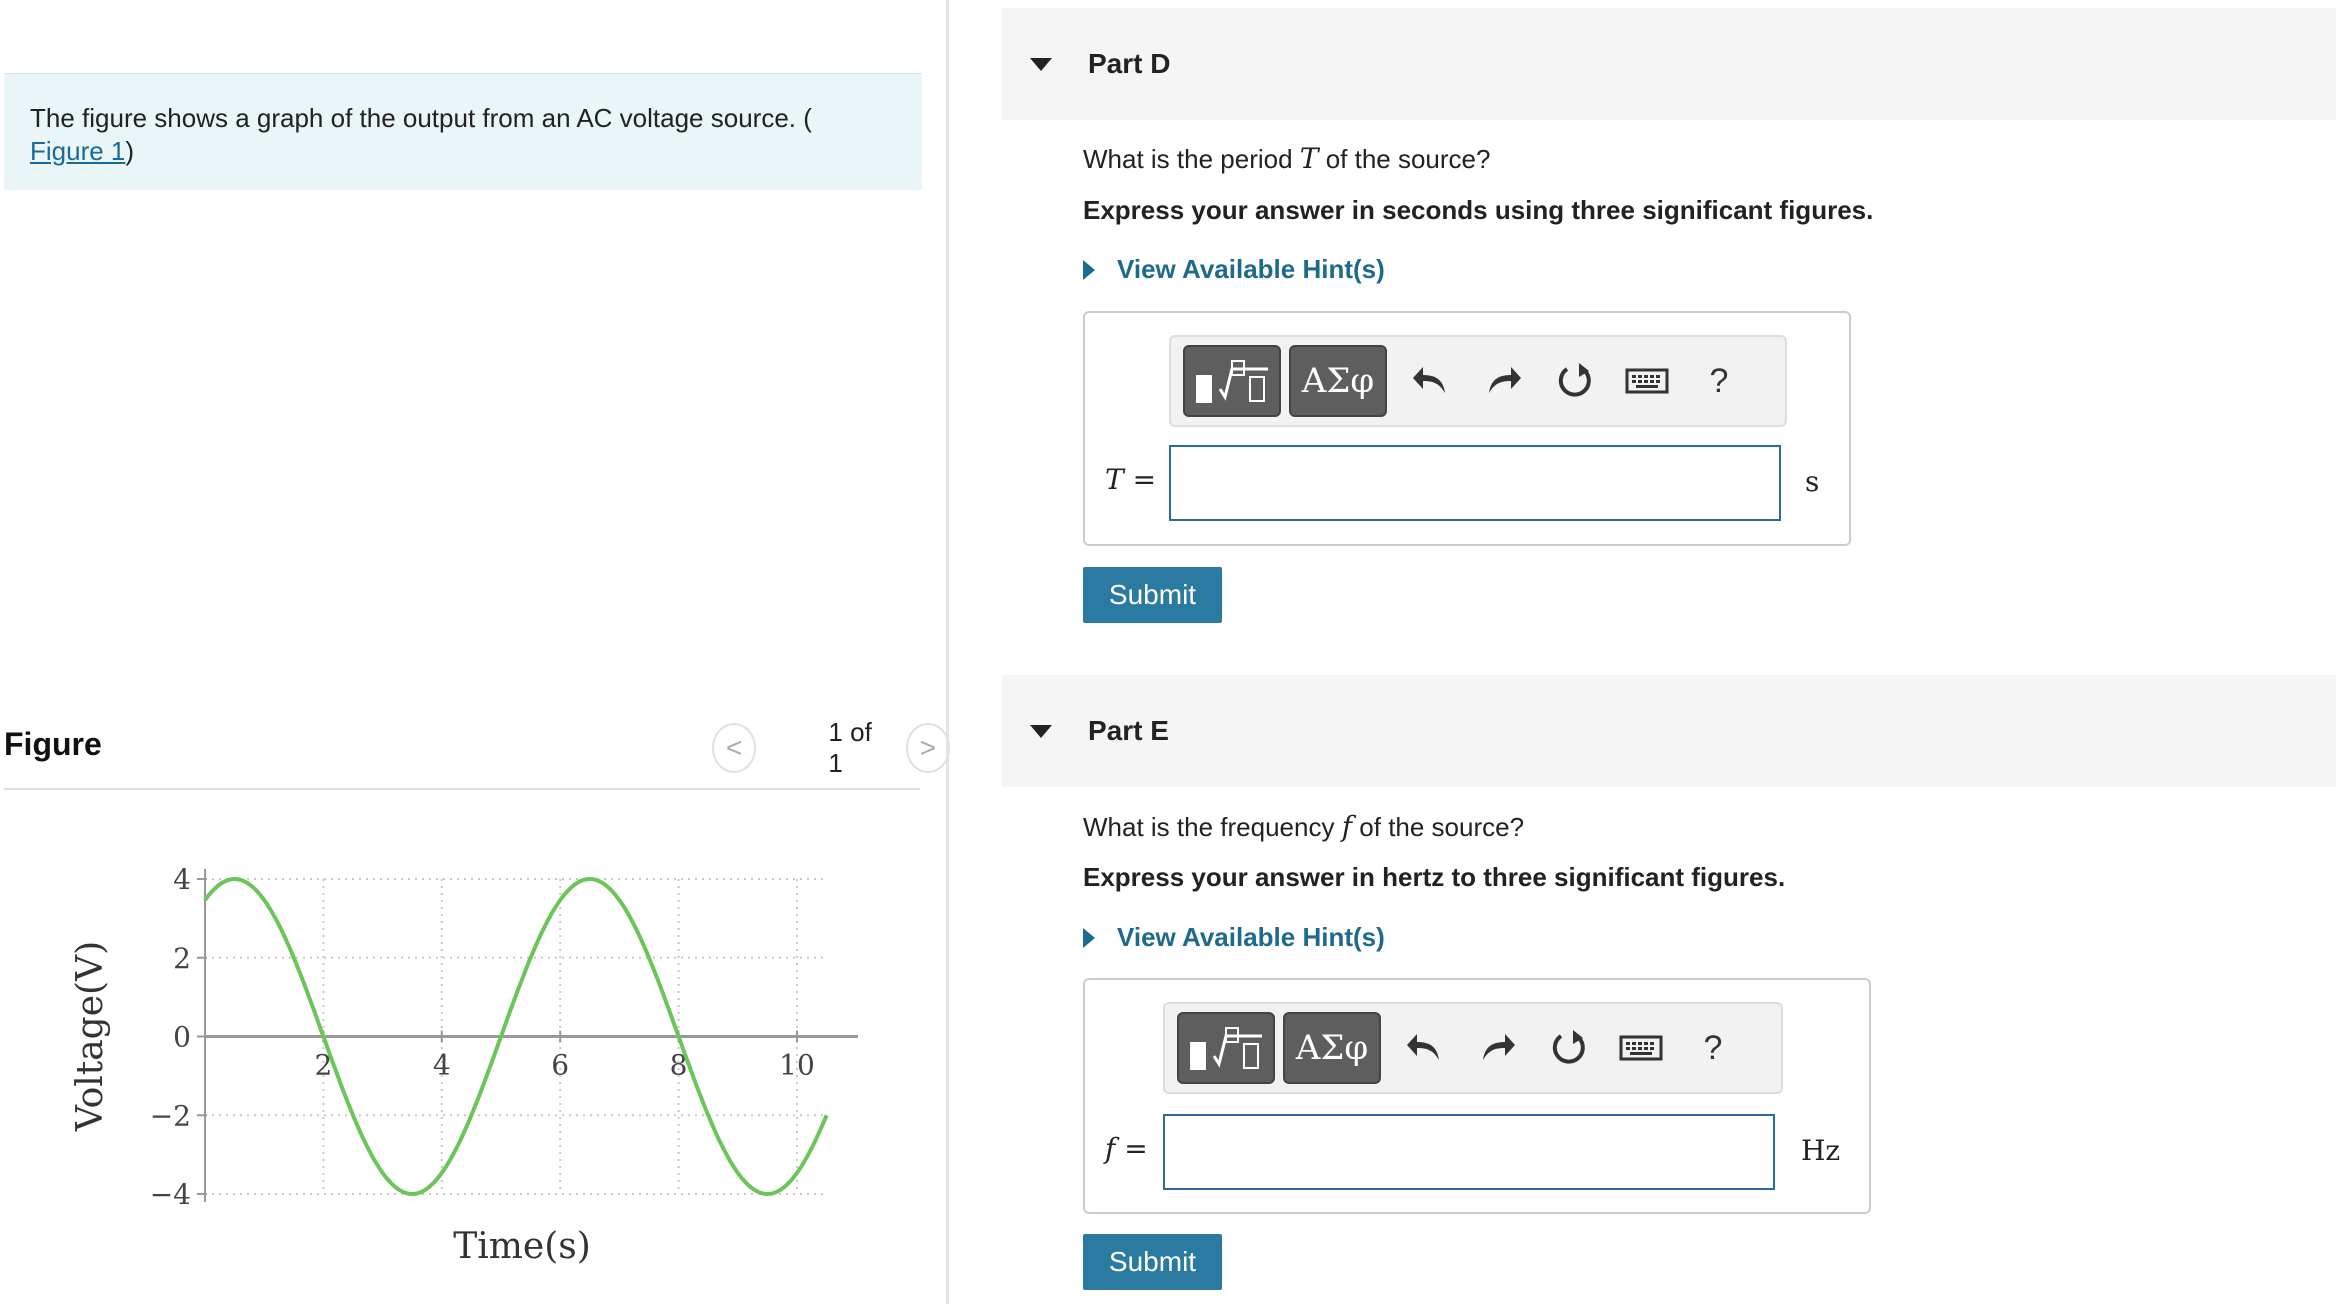 This screenshot has width=2336, height=1304. Describe the element at coordinates (130, 151) in the screenshot. I see `intro-close: )` at that location.